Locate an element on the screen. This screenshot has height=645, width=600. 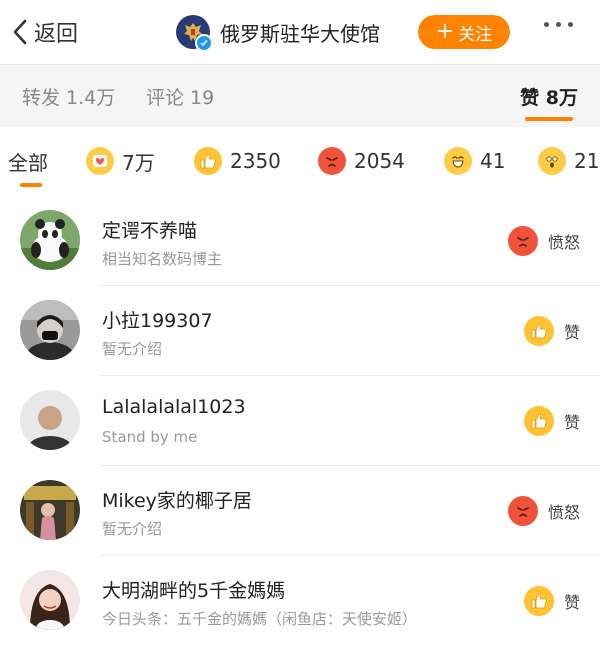
chevron-left-icon is located at coordinates (20, 32).